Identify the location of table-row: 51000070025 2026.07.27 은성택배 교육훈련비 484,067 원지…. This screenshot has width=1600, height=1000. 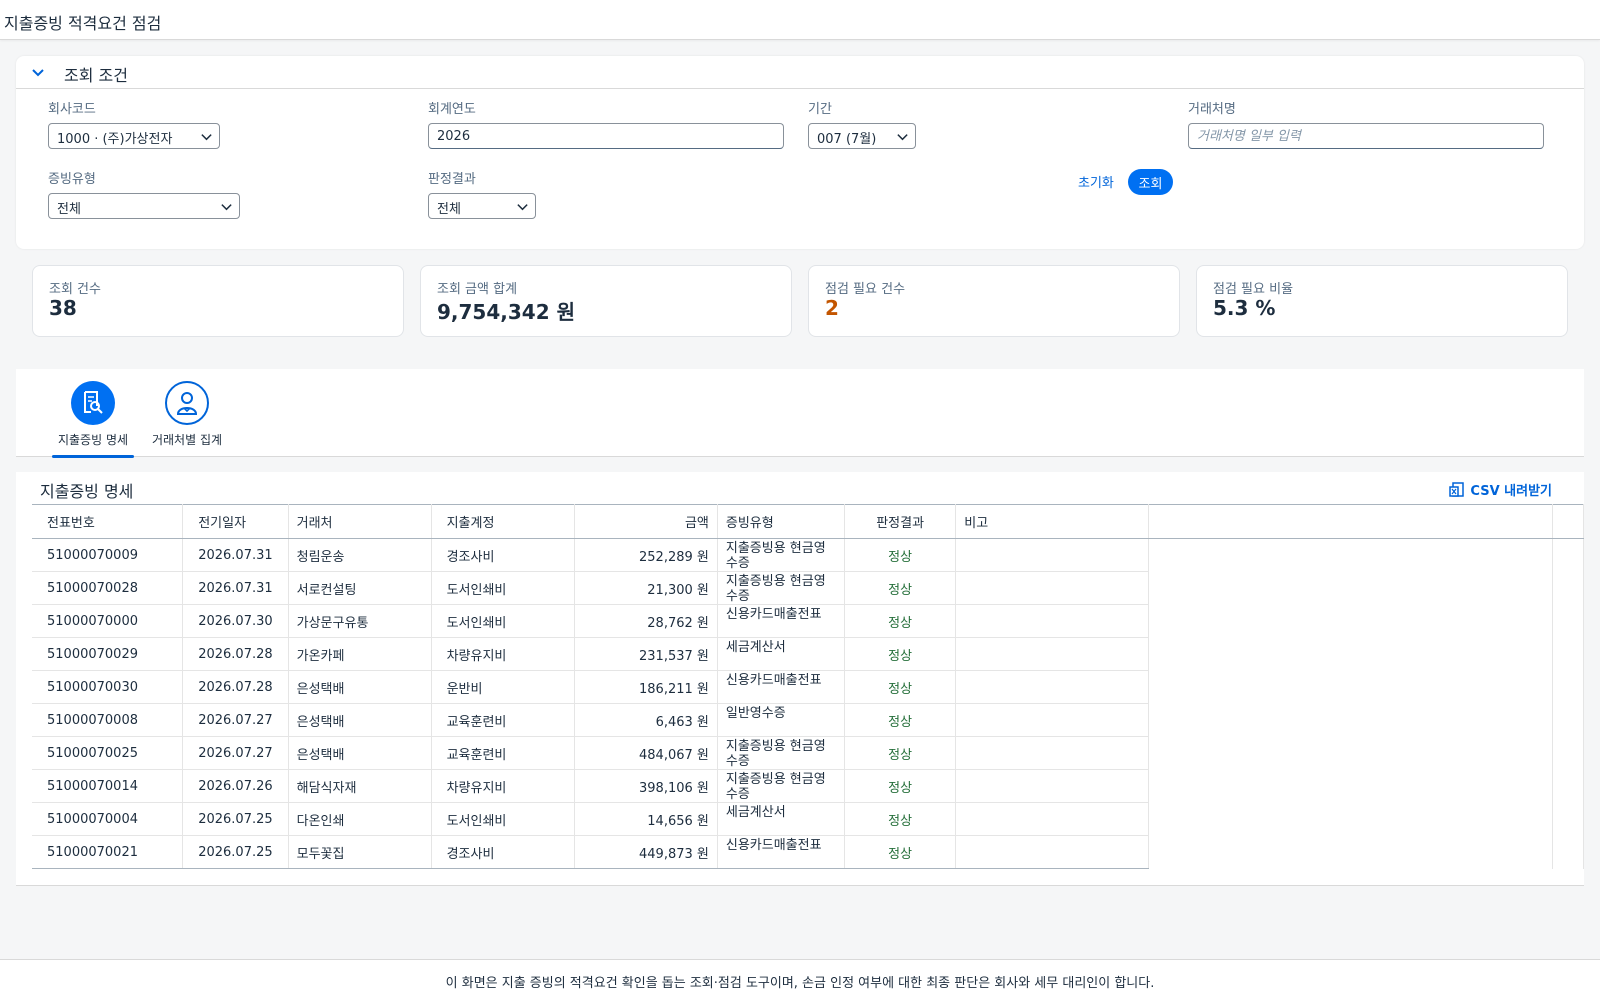
(808, 753).